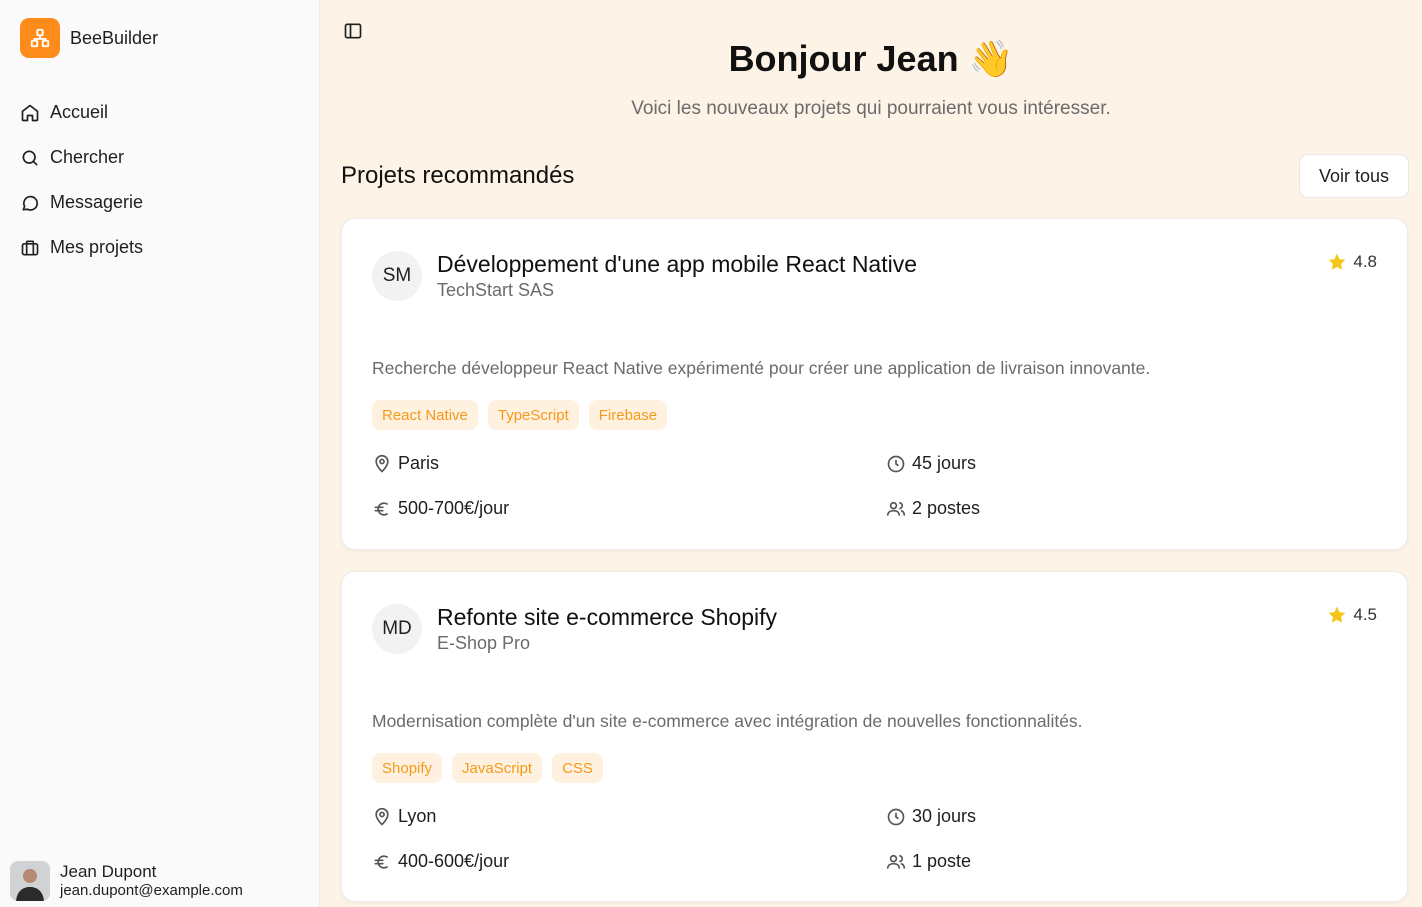  I want to click on sidebar-nav: Accueil Chercher Messagerie Mes projets, so click(81, 180).